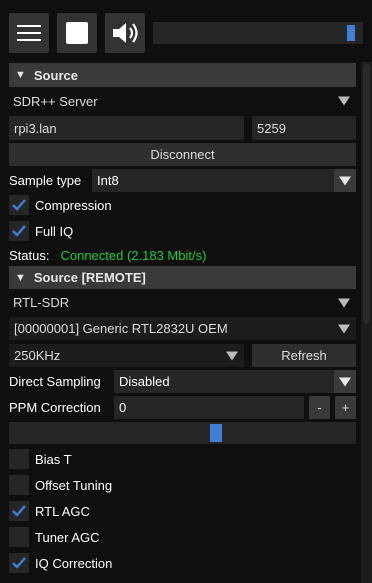 The width and height of the screenshot is (372, 583). I want to click on rtl-agc-checkbox, so click(19, 511).